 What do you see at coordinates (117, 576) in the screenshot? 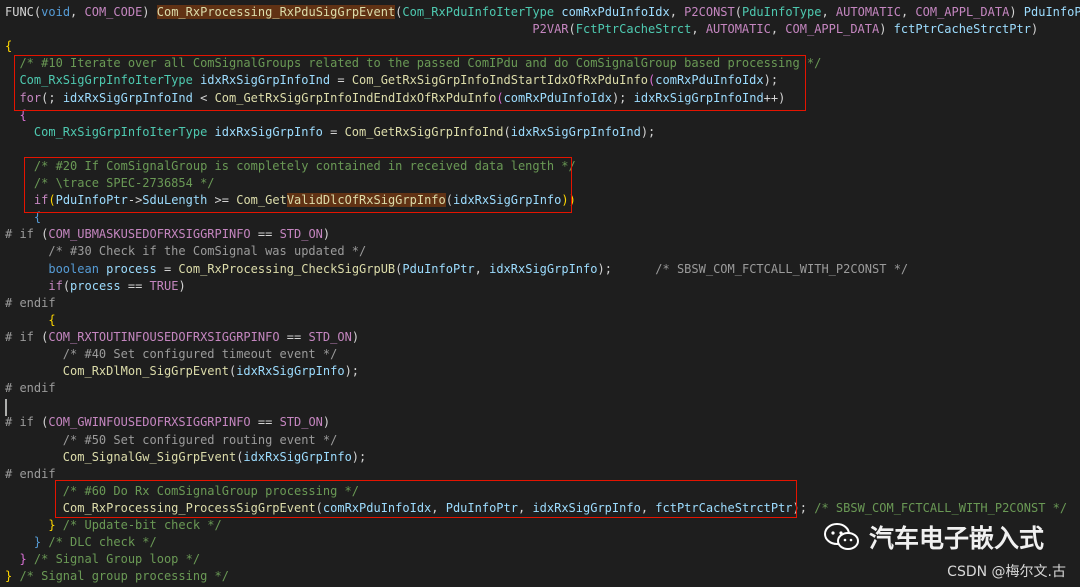
I see `code-line: } /* Signal group processing */` at bounding box center [117, 576].